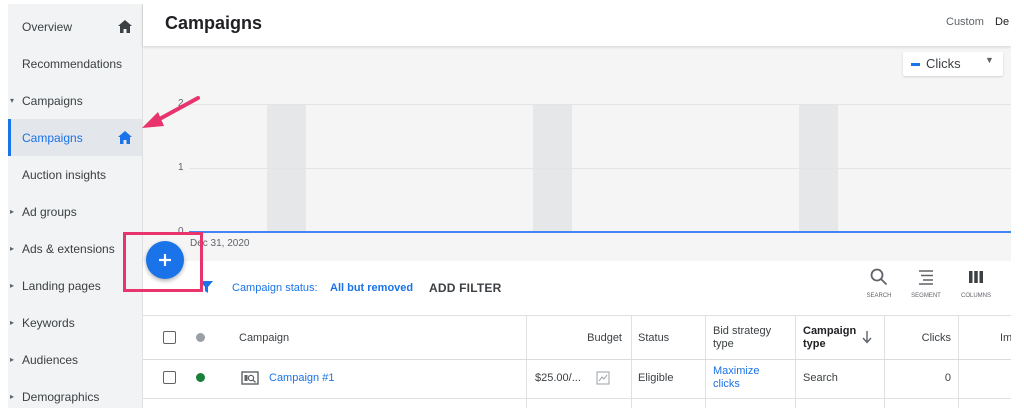  Describe the element at coordinates (932, 337) in the screenshot. I see `column-header-clicks: Clicks` at that location.